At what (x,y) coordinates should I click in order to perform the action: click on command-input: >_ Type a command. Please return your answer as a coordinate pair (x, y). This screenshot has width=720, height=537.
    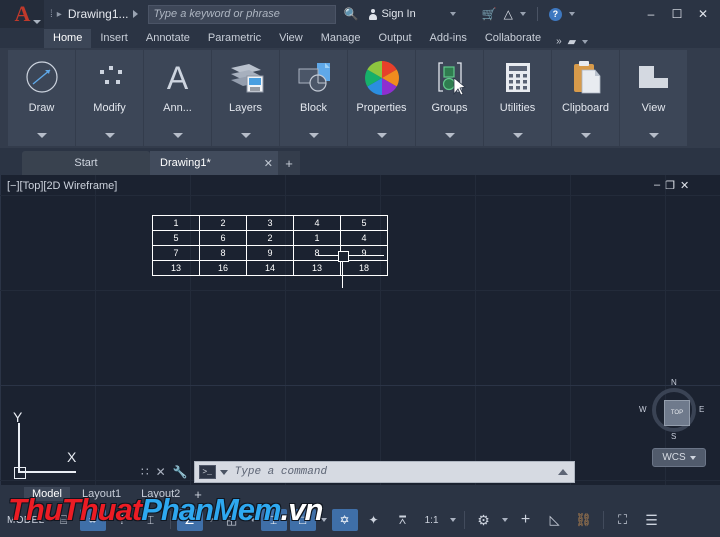
    Looking at the image, I should click on (384, 472).